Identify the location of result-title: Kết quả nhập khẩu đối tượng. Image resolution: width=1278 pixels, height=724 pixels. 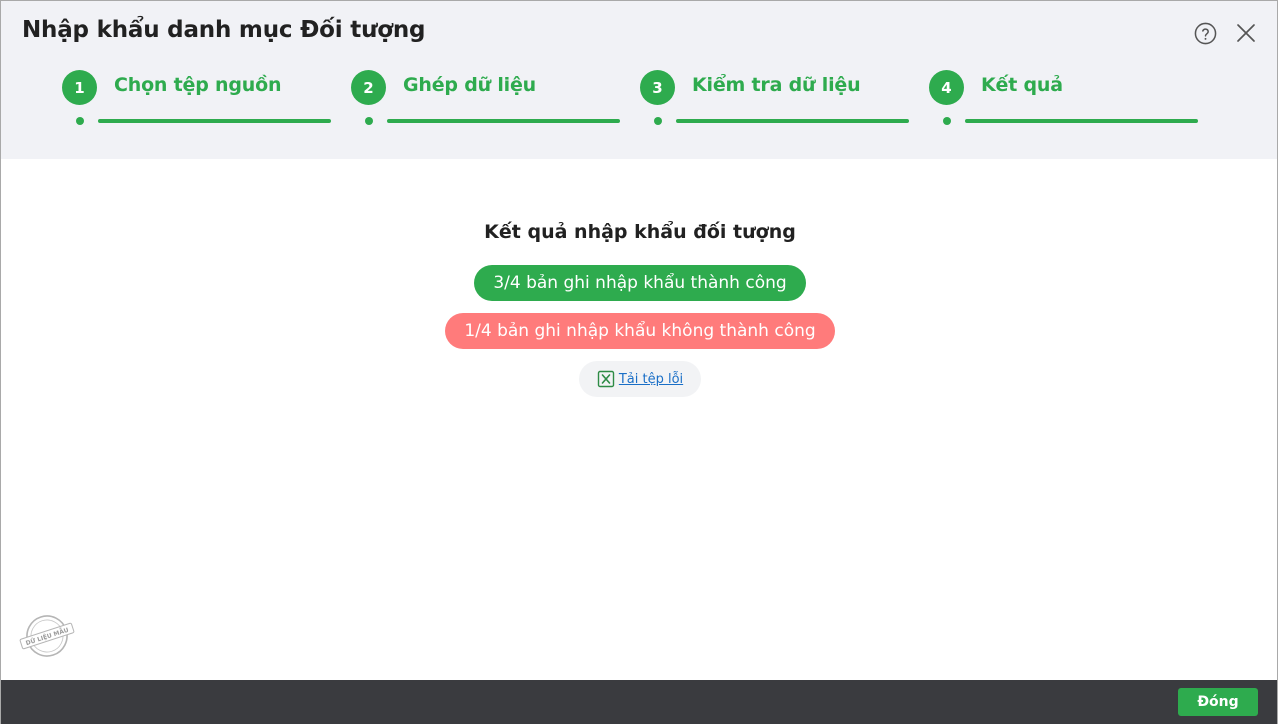
(640, 232).